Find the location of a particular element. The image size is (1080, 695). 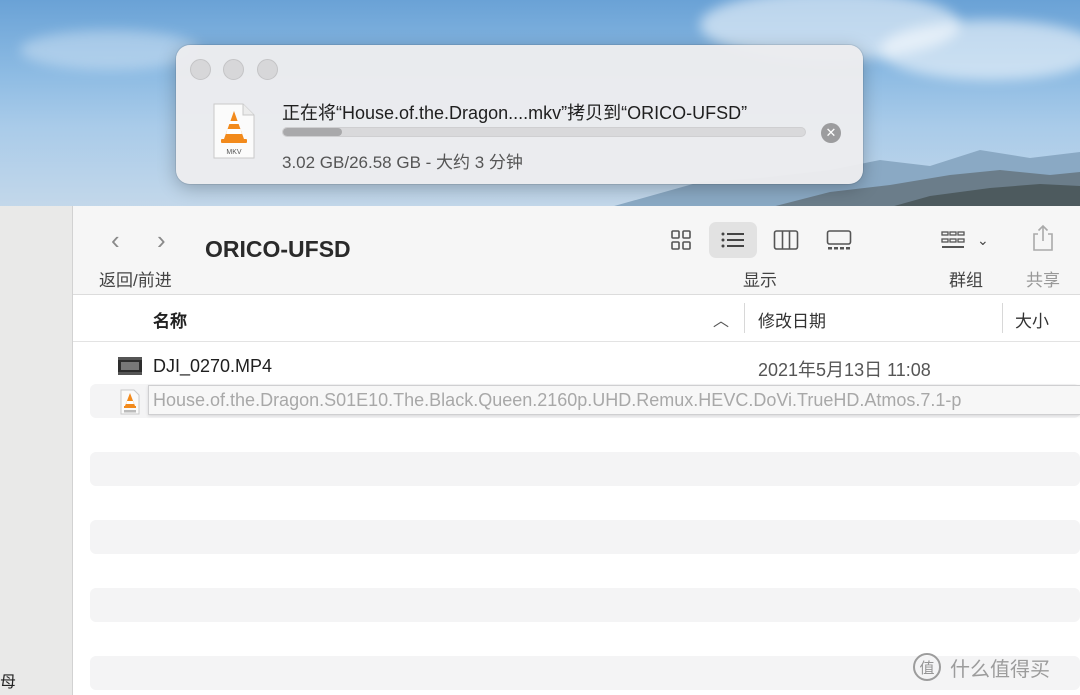

list-view-button is located at coordinates (733, 240).